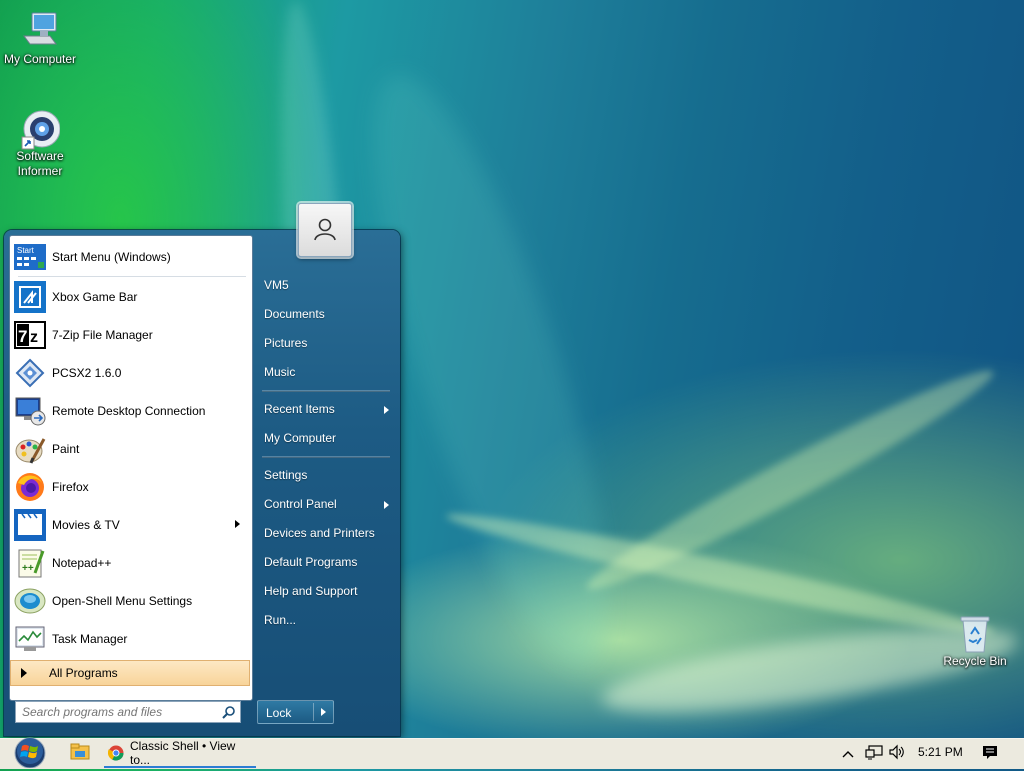 The width and height of the screenshot is (1024, 771). I want to click on computer-icon, so click(40, 30).